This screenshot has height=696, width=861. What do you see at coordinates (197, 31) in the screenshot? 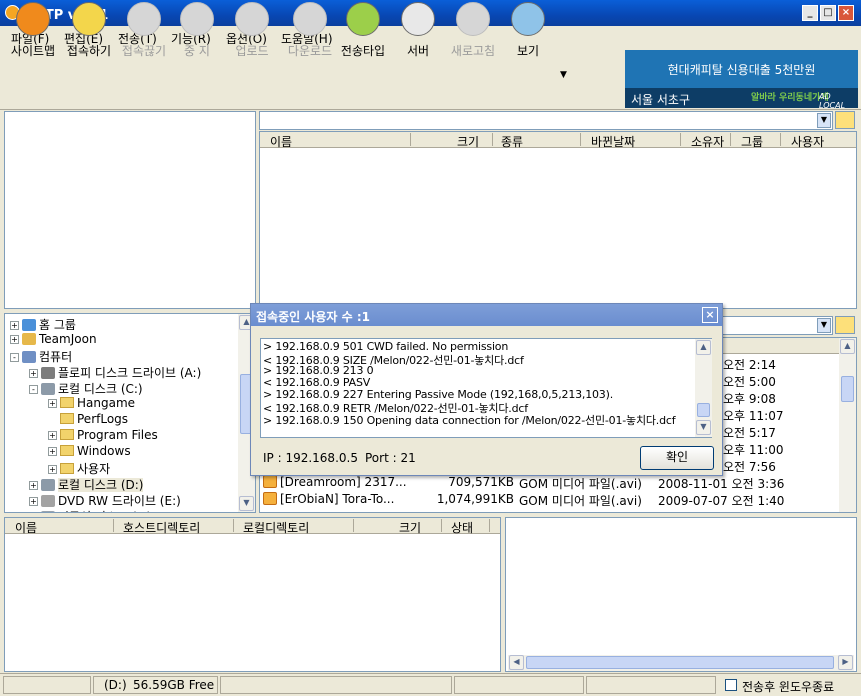
I see `toolbar-button-3: 중 지` at bounding box center [197, 31].